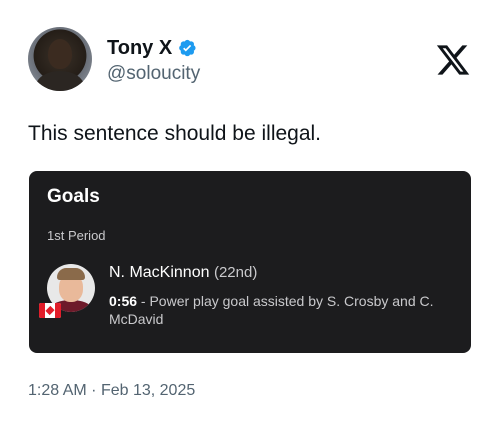  I want to click on x-logo-icon, so click(453, 60).